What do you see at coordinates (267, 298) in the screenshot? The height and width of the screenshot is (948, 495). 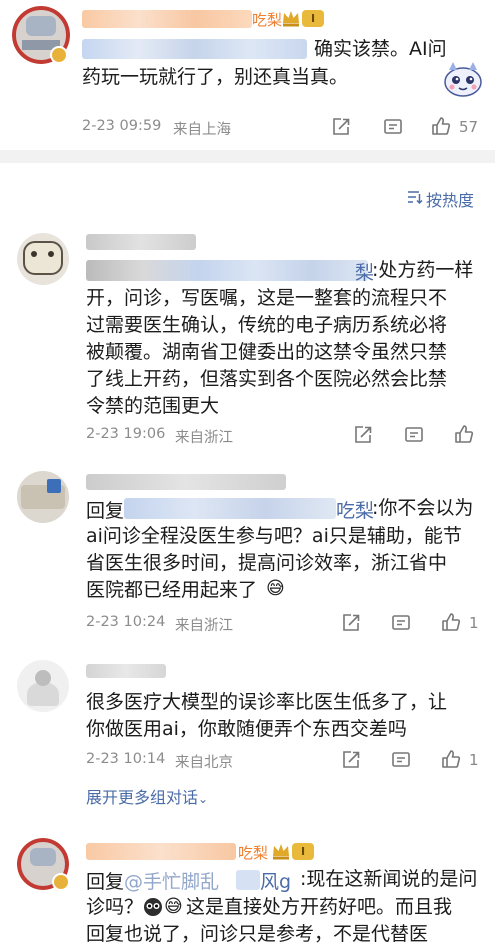 I see `comment-text-line: 开，问诊，写医嘱，这是一整套的流程只不` at bounding box center [267, 298].